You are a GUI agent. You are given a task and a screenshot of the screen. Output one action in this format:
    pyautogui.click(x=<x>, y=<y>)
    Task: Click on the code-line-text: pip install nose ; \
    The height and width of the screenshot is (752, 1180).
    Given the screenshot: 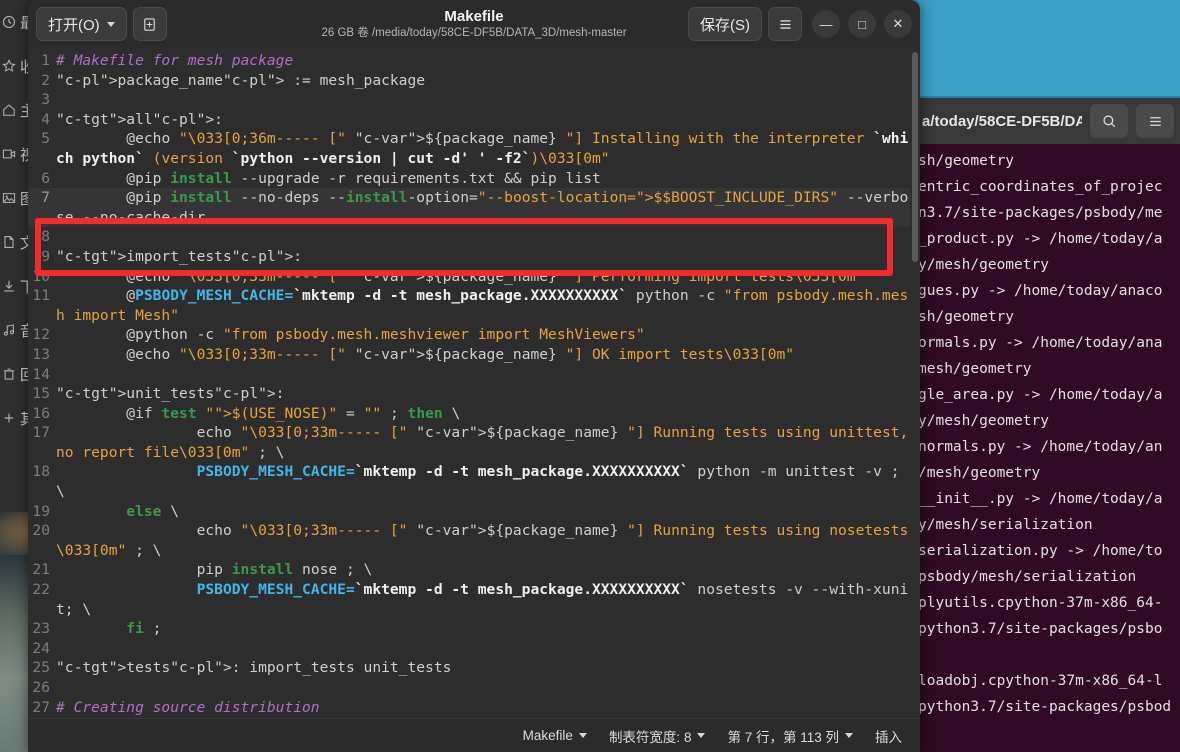 What is the action you would take?
    pyautogui.click(x=214, y=570)
    